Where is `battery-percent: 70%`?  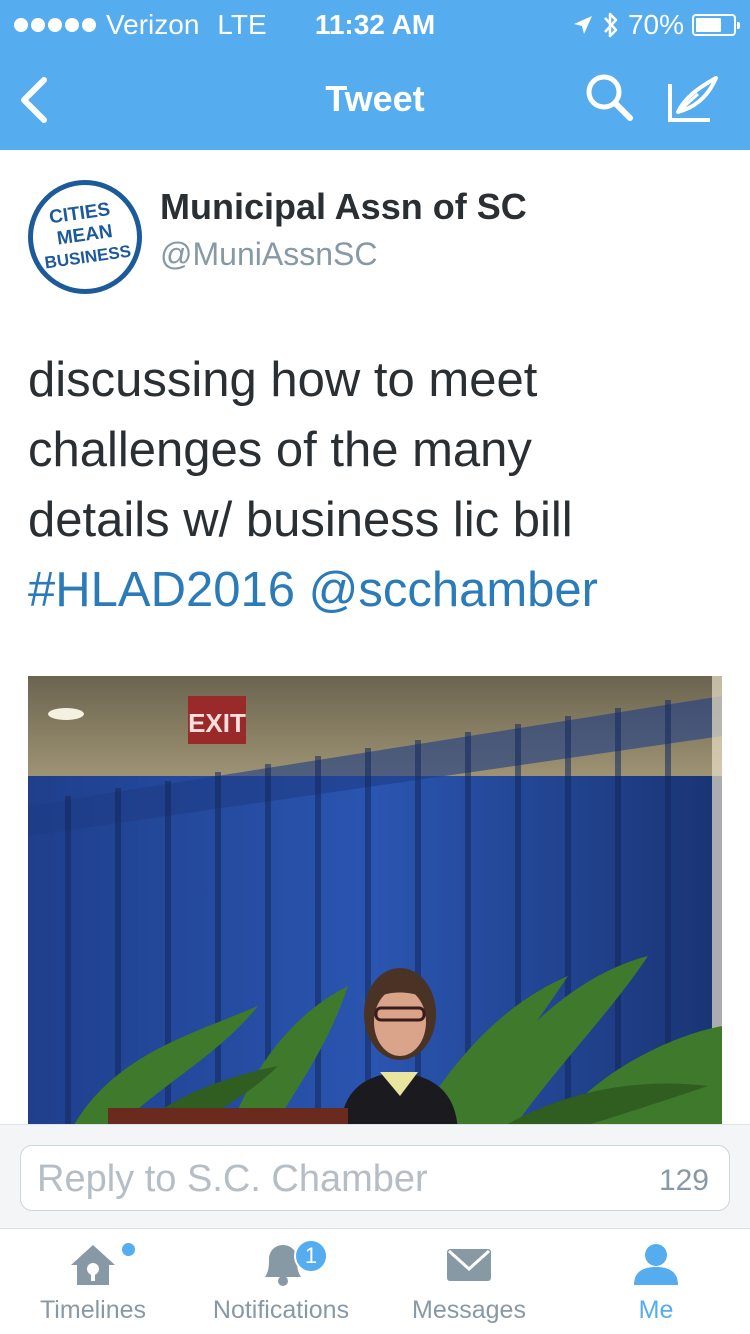 battery-percent: 70% is located at coordinates (655, 24).